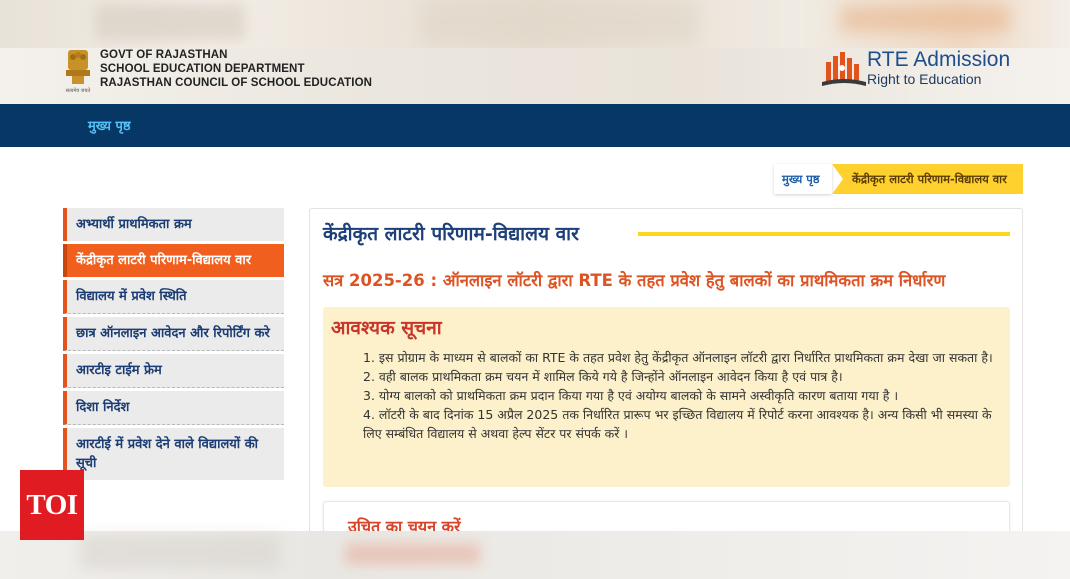 This screenshot has width=1070, height=579. I want to click on govt-line-1: GOVT OF RAJASTHAN, so click(164, 55).